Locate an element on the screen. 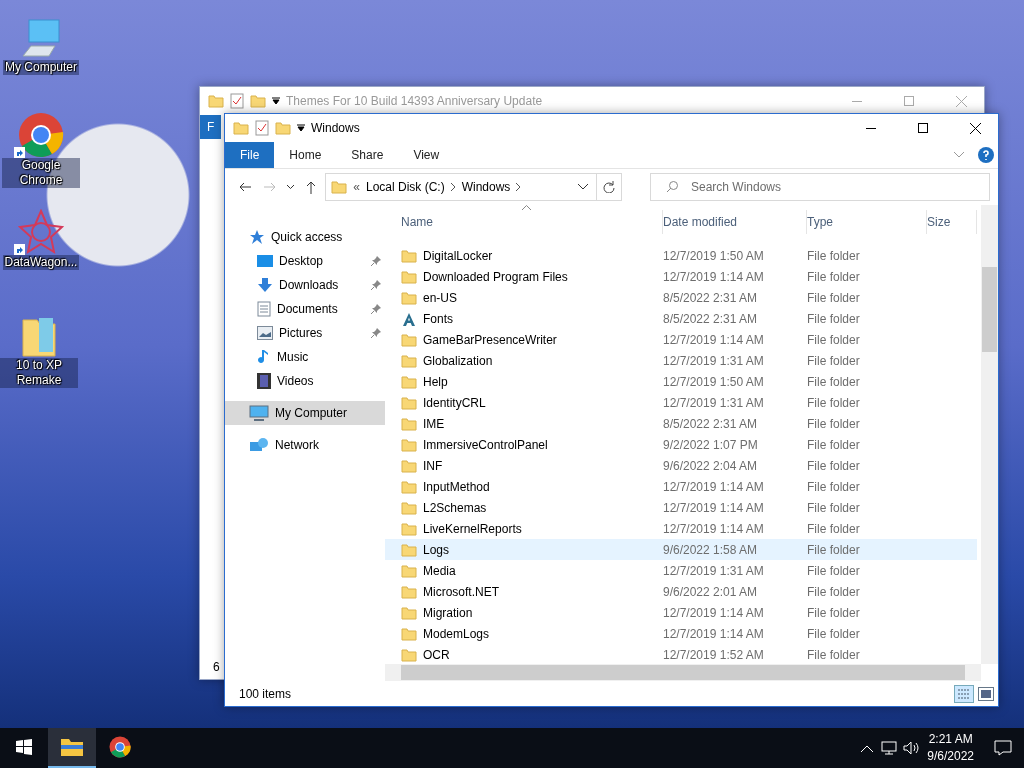 Image resolution: width=1024 pixels, height=768 pixels. ribbon-tab: Home is located at coordinates (305, 155).